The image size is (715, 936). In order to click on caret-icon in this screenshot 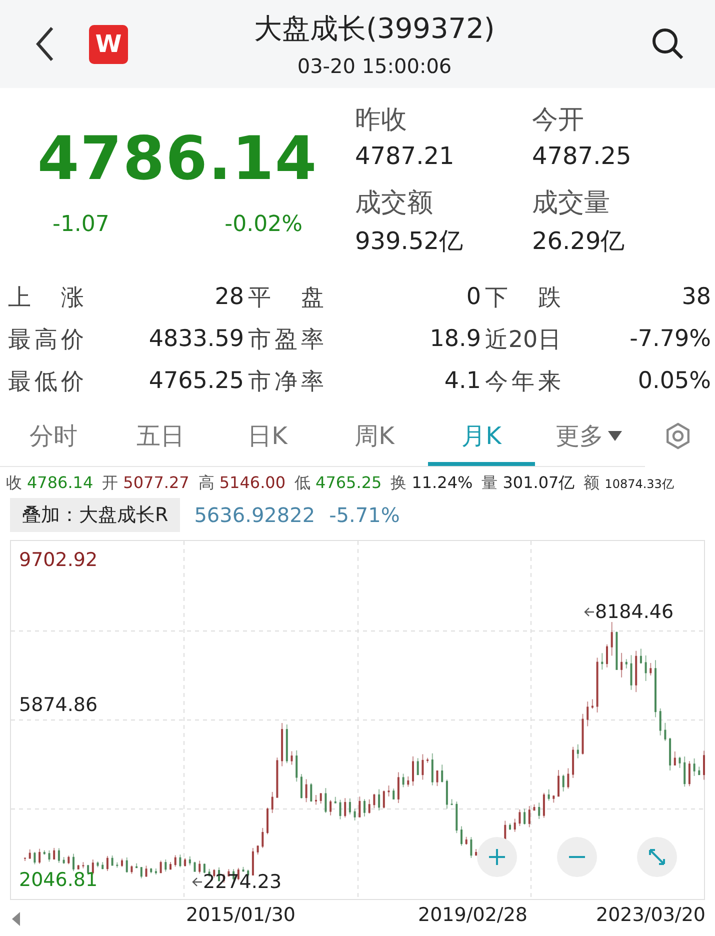, I will do `click(615, 436)`.